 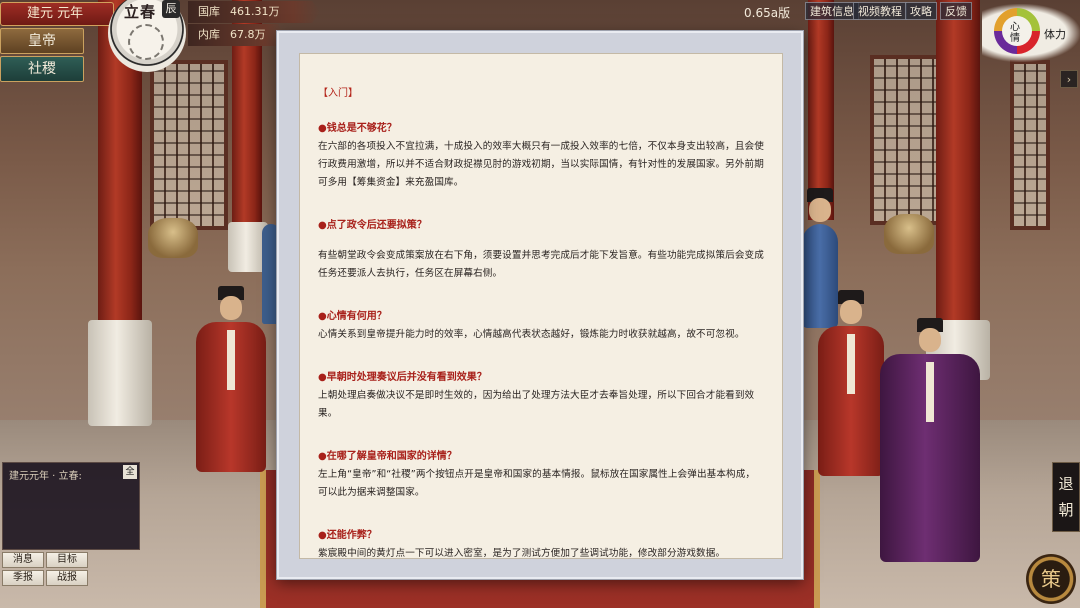 I want to click on emperor-button: 皇帝, so click(x=42, y=41).